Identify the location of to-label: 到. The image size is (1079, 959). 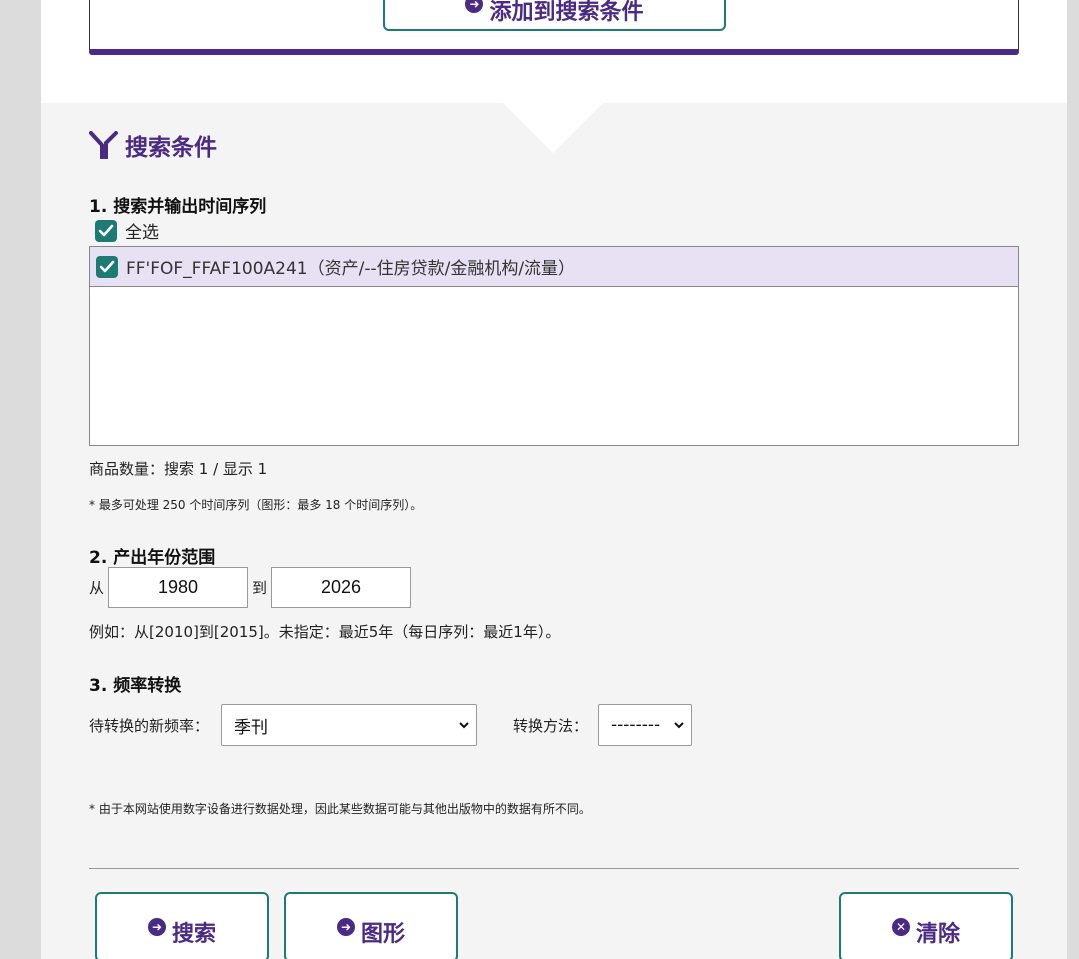
(260, 588).